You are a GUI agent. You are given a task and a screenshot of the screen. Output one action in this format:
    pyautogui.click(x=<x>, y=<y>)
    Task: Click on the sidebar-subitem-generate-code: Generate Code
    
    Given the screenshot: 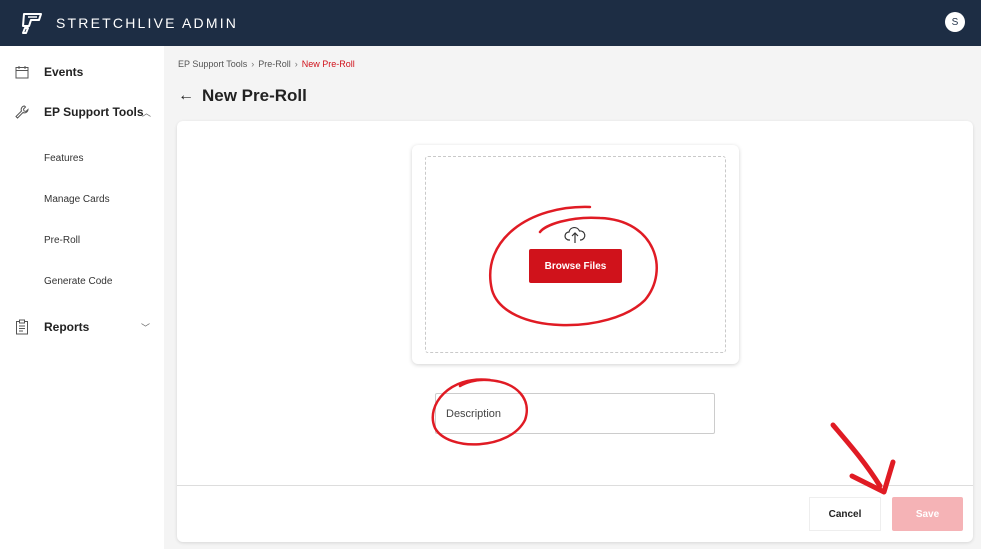 What is the action you would take?
    pyautogui.click(x=78, y=281)
    